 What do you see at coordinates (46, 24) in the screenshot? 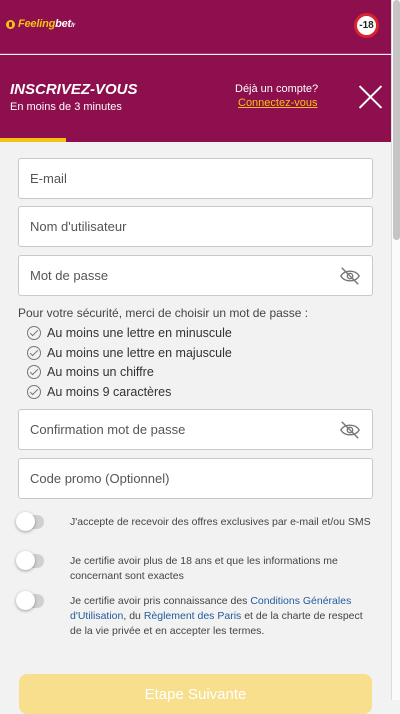
I see `logo-text: Feelingbetfr` at bounding box center [46, 24].